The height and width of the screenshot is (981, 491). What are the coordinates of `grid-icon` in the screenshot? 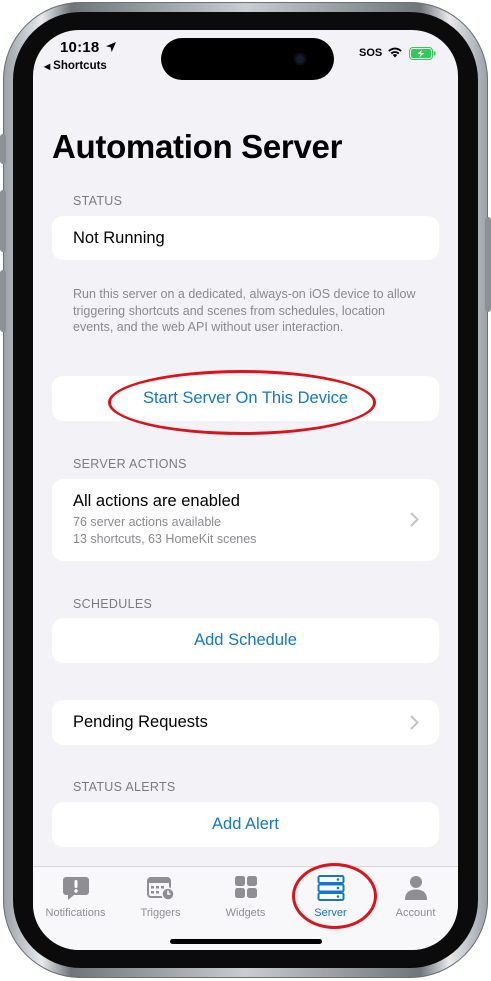 It's located at (245, 887).